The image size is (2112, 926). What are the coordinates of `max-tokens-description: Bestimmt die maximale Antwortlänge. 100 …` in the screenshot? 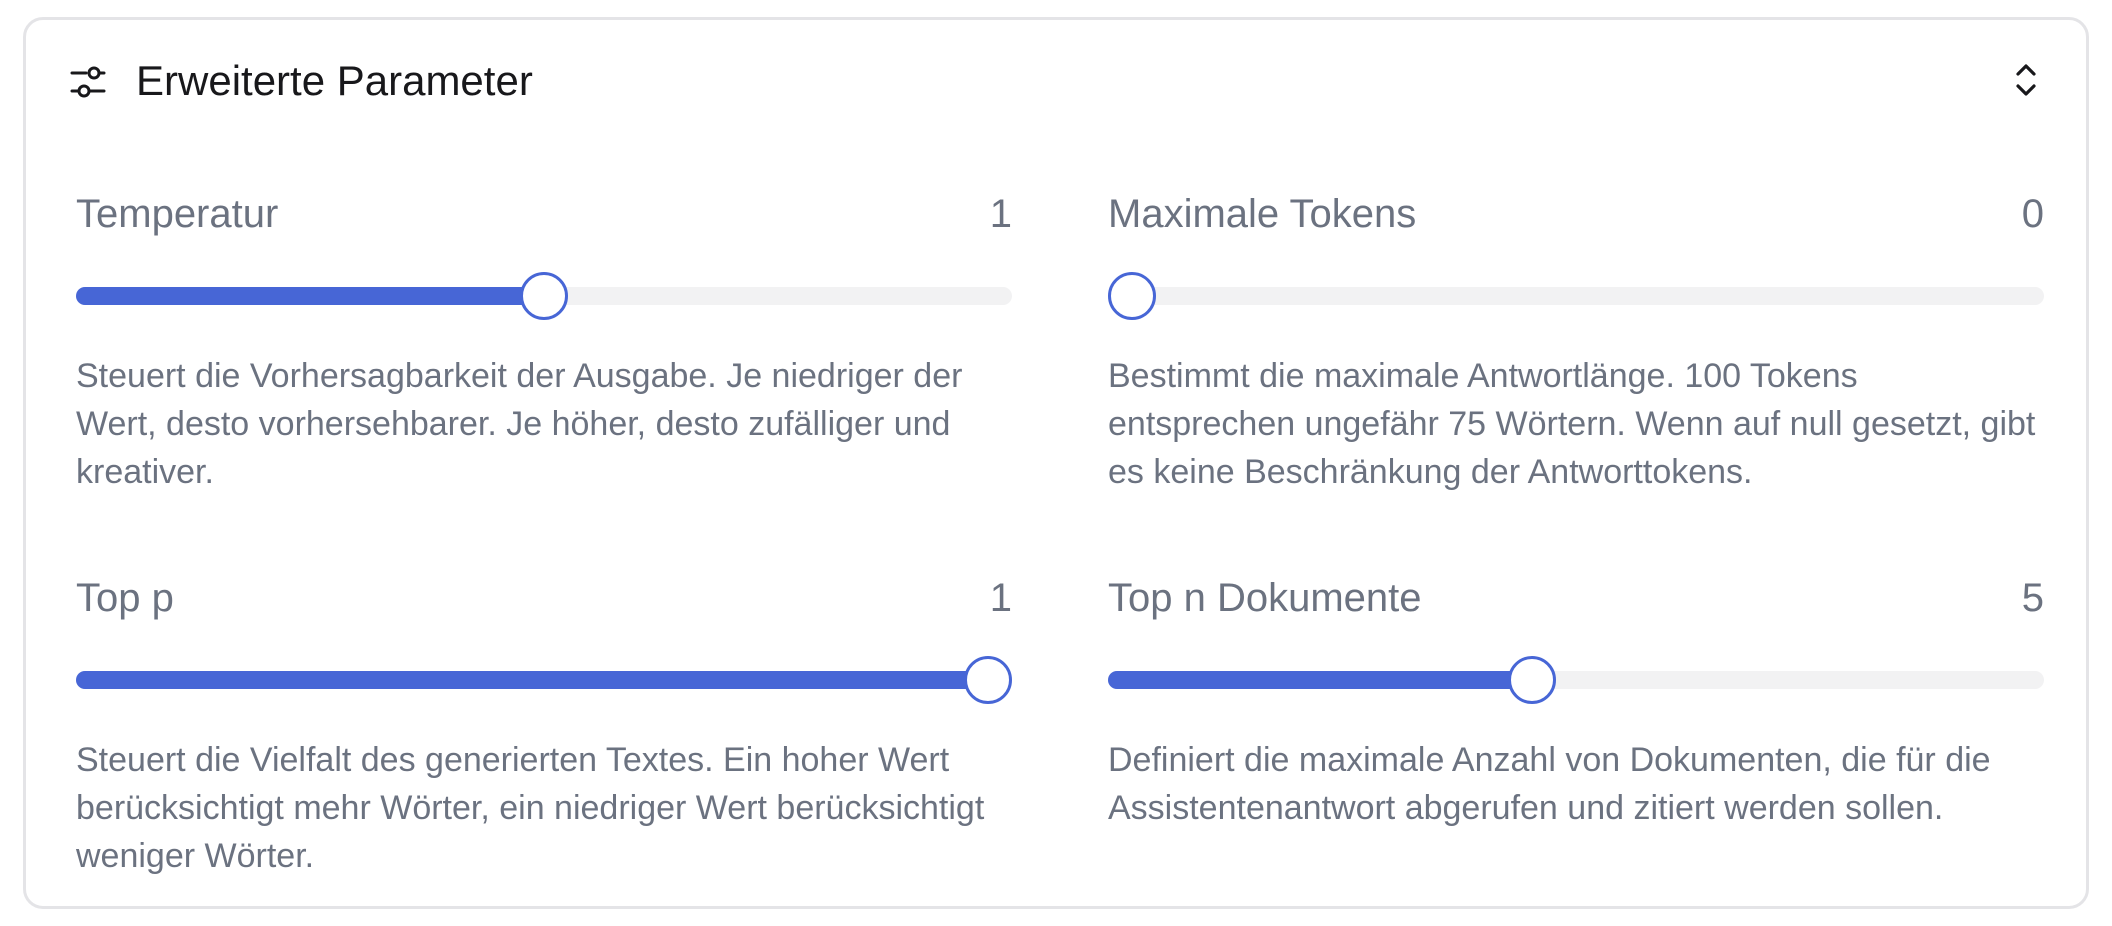 It's located at (1572, 424).